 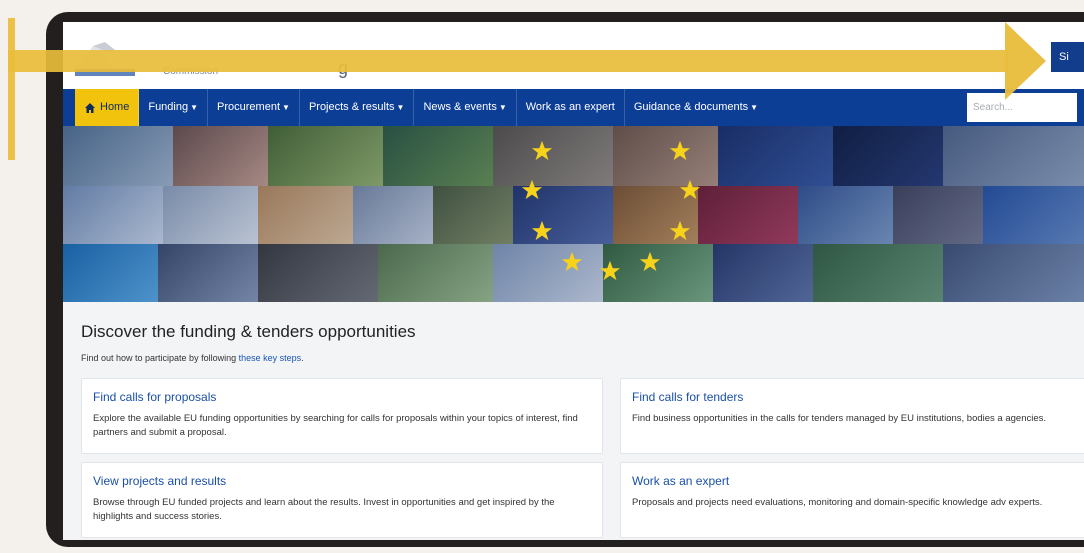 I want to click on site-title: g, so click(x=343, y=68).